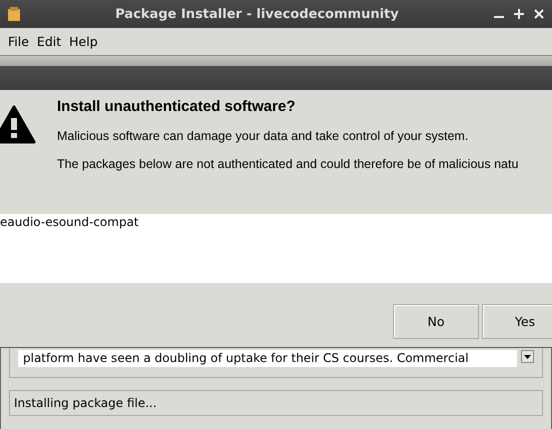 This screenshot has width=552, height=429. I want to click on dialog-message: Malicious software can damage your data and take control of your system., so click(263, 136).